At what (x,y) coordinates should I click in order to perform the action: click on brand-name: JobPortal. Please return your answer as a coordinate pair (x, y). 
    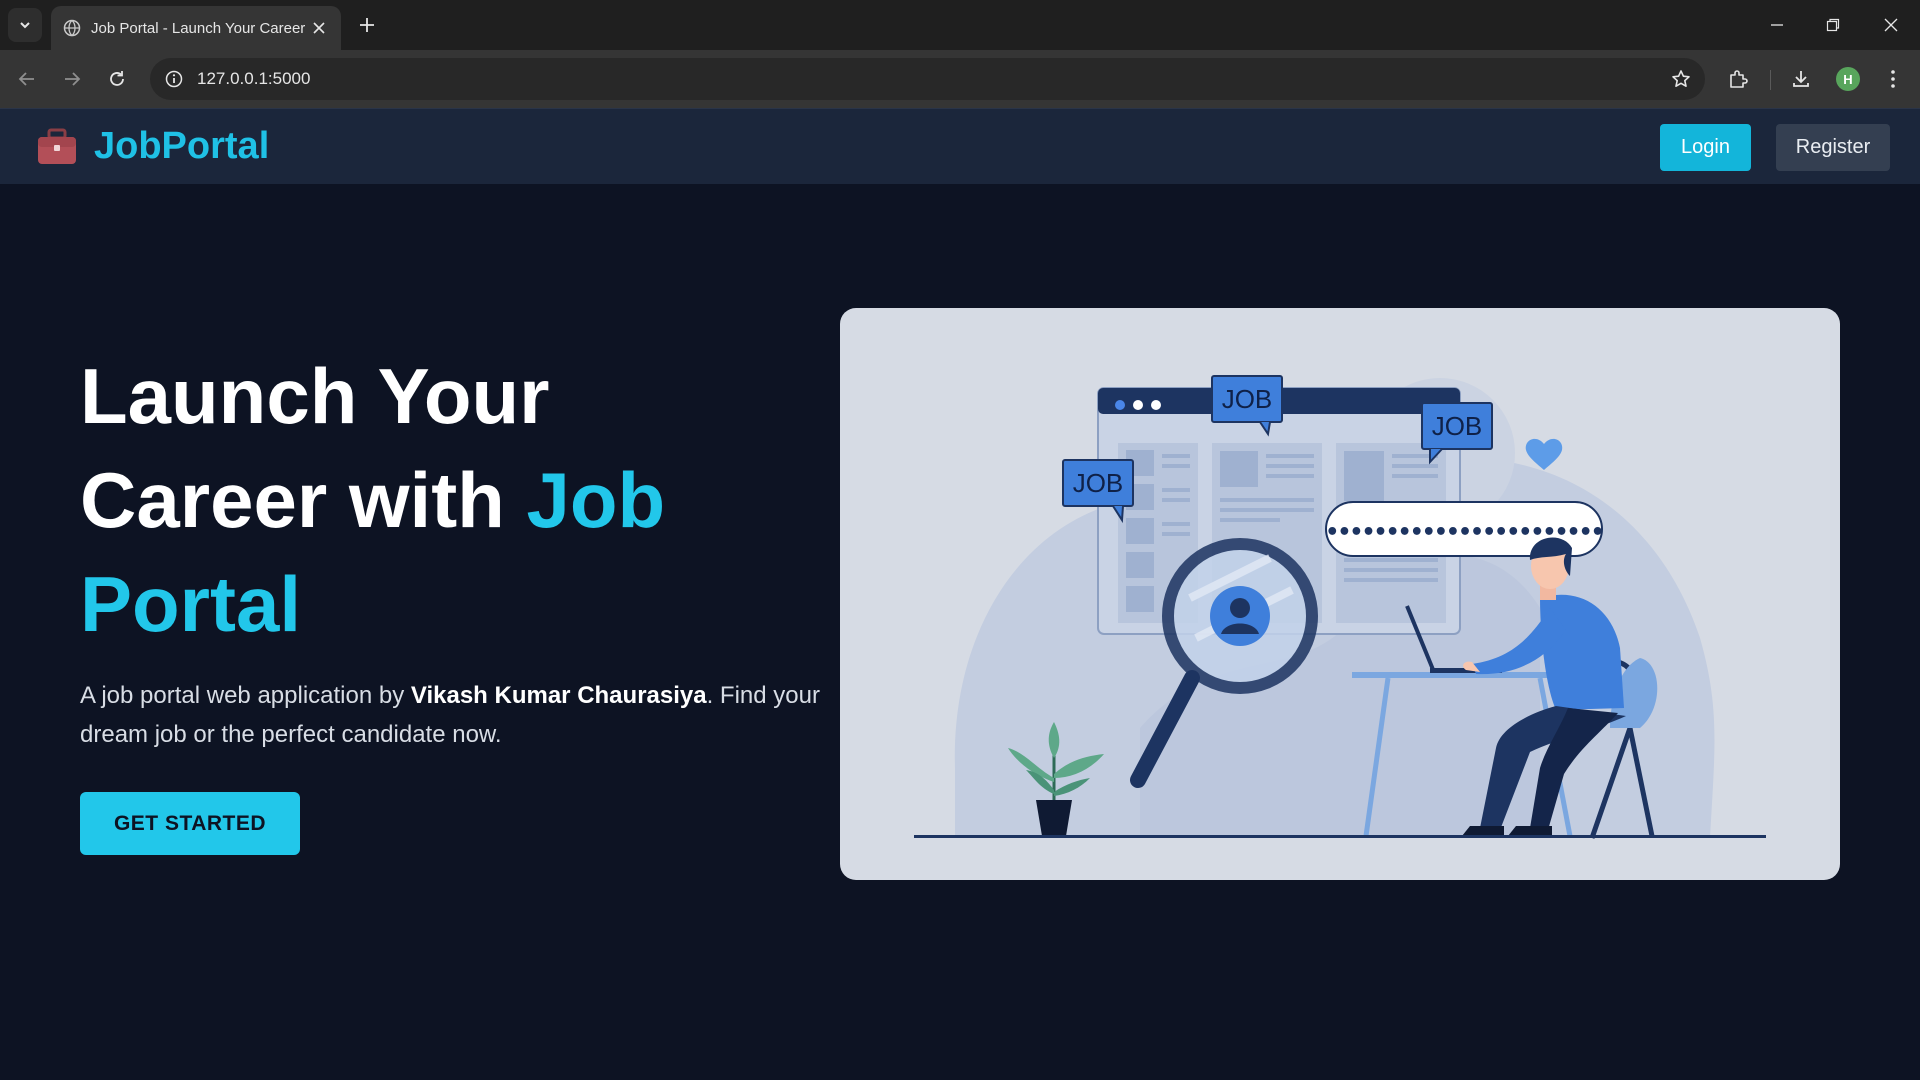
    Looking at the image, I should click on (182, 146).